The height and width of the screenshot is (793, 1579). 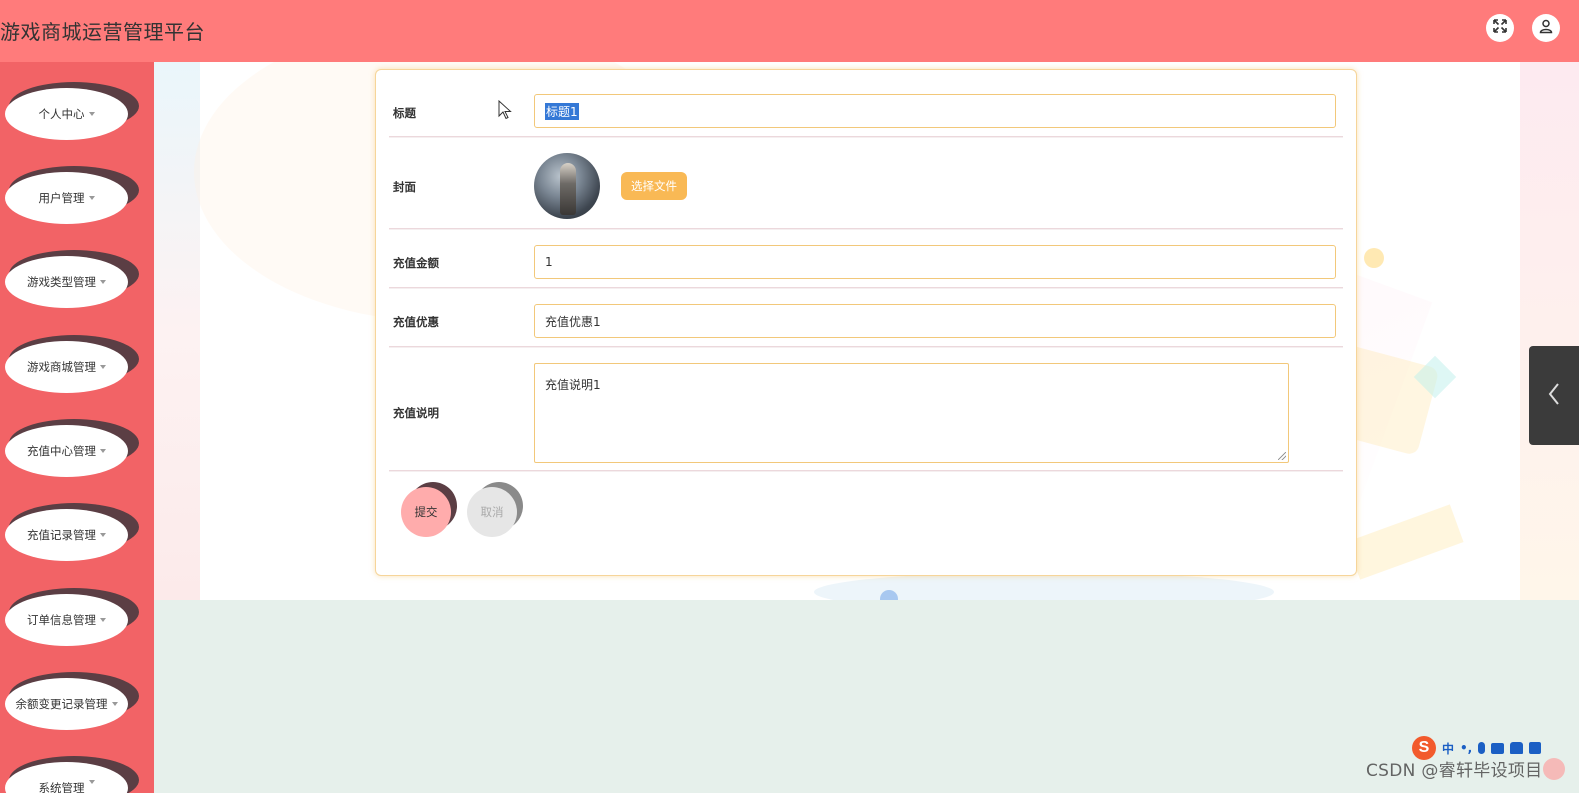 What do you see at coordinates (1466, 748) in the screenshot?
I see `punctuation-icon: •,` at bounding box center [1466, 748].